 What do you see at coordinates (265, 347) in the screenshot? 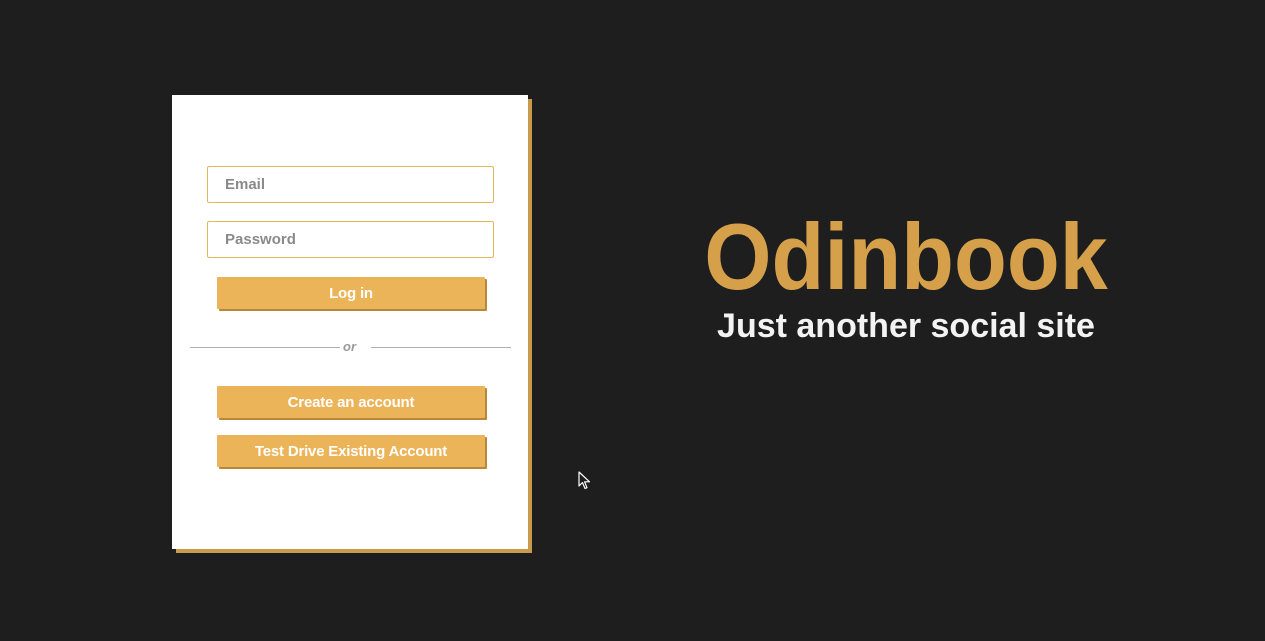
I see `divider-line-left` at bounding box center [265, 347].